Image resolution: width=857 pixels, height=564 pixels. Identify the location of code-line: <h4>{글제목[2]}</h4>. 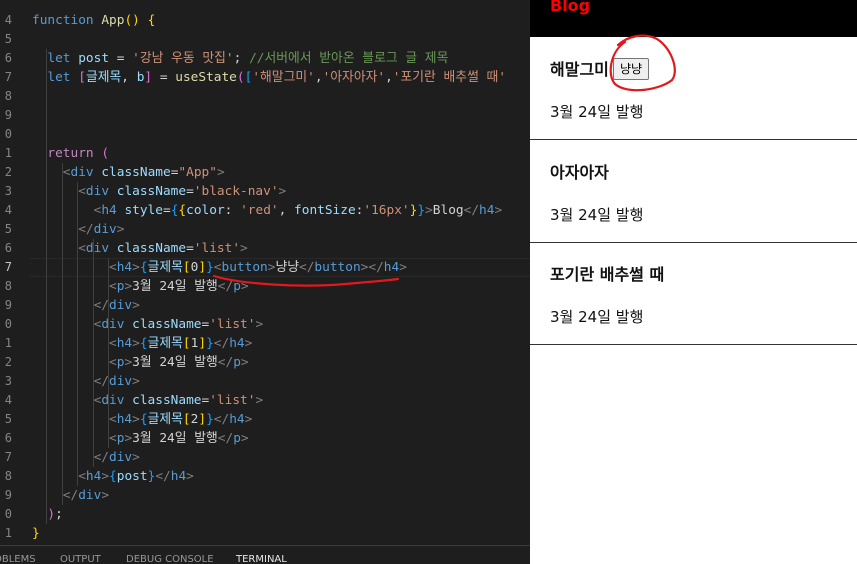
(180, 419).